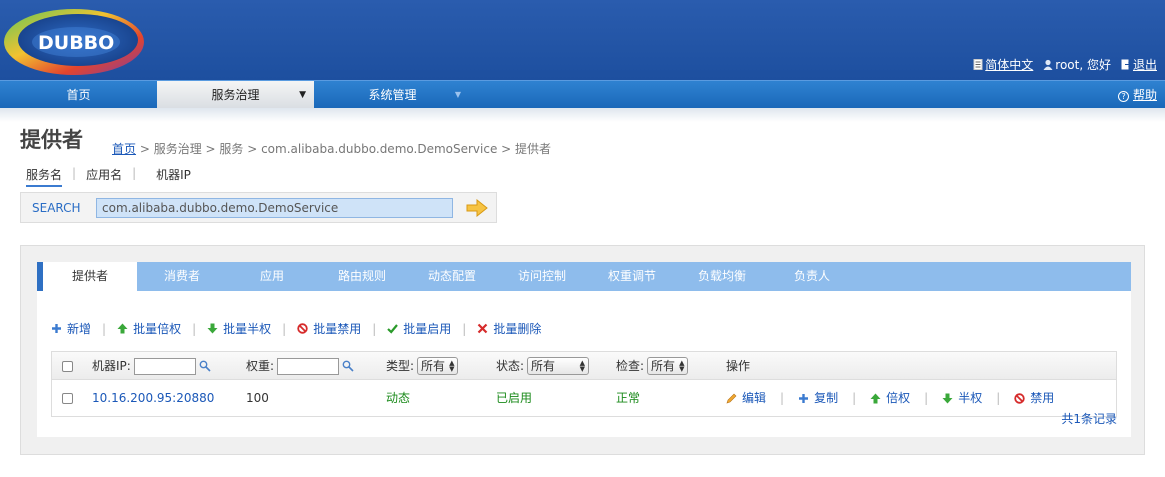 This screenshot has height=477, width=1165. Describe the element at coordinates (746, 398) in the screenshot. I see `edit-button: 编辑` at that location.